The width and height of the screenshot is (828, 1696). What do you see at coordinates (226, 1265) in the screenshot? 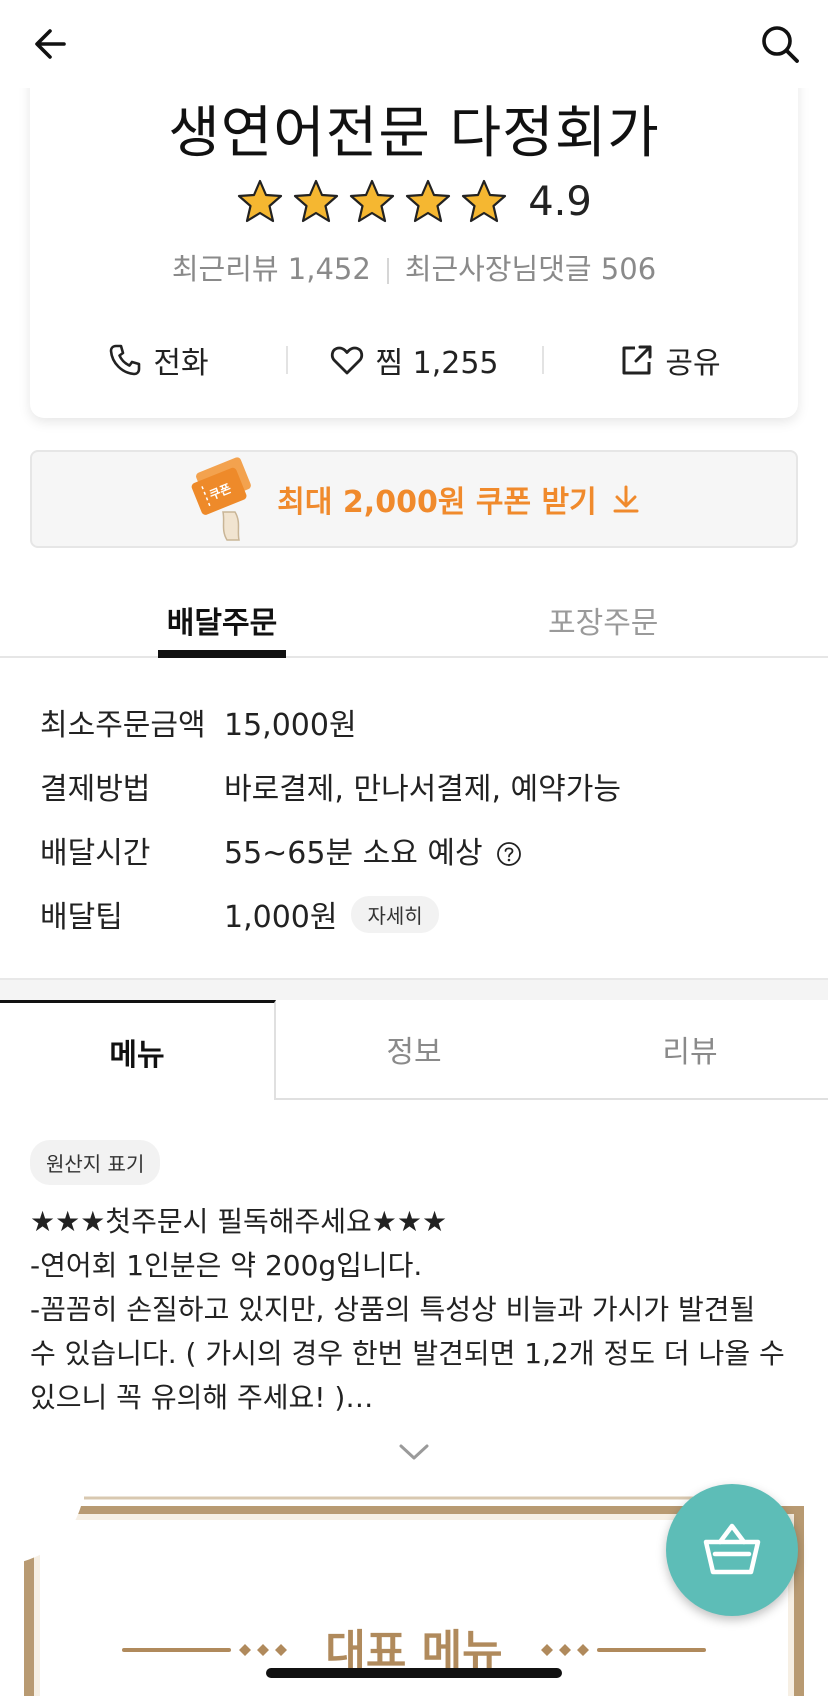
I see `notice-line: -연어회 1인분은 약 200g입니다.` at bounding box center [226, 1265].